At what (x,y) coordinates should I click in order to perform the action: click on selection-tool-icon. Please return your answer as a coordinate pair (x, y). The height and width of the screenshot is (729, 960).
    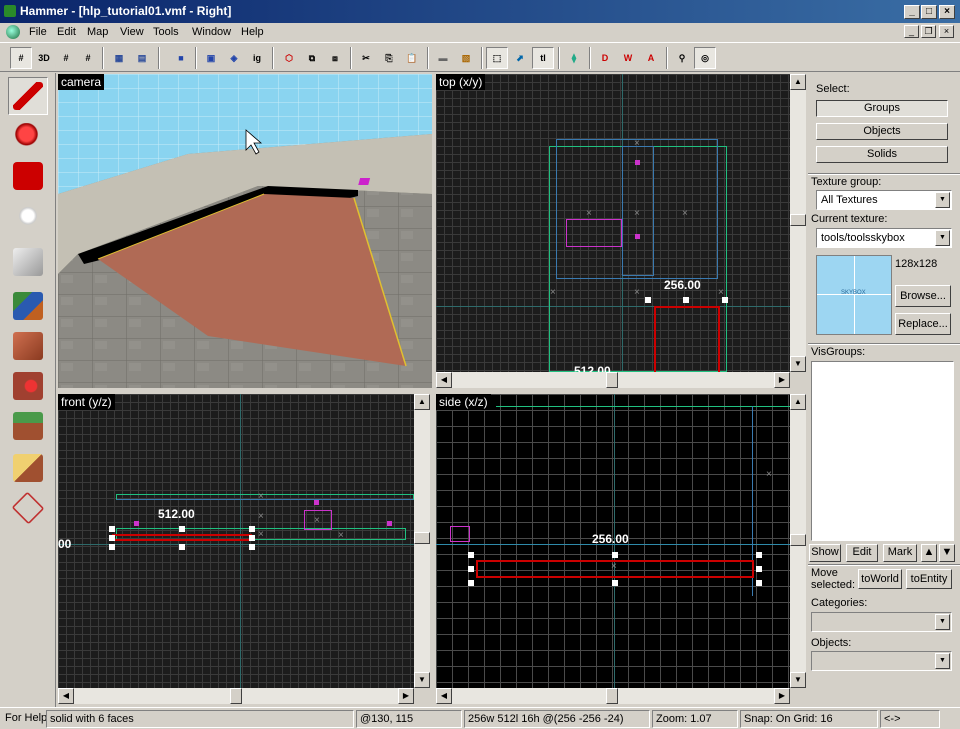
    Looking at the image, I should click on (28, 96).